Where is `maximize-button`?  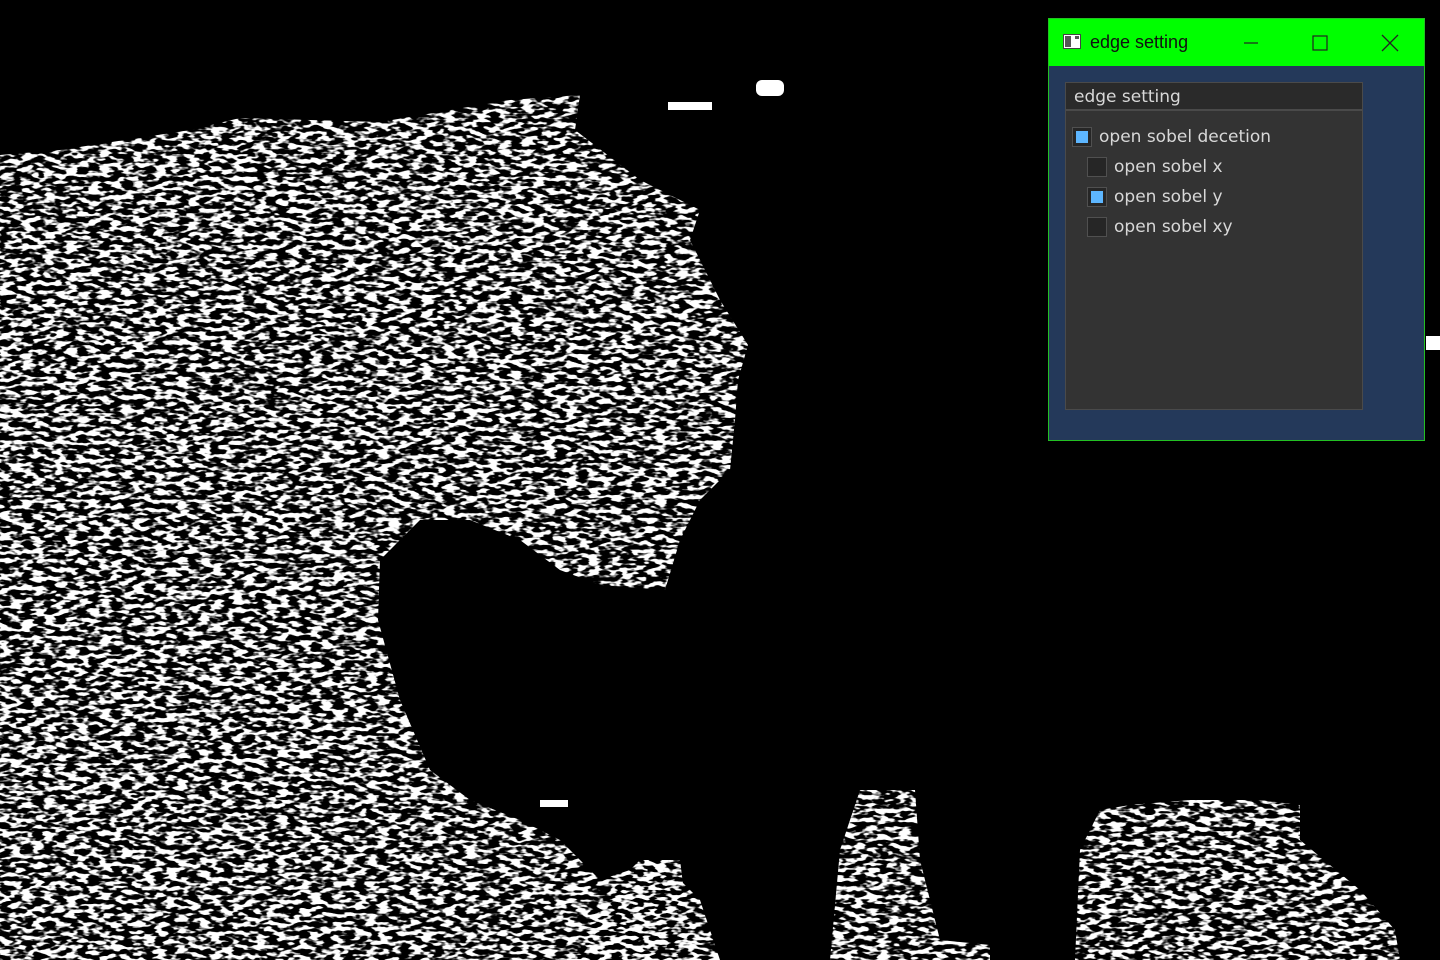
maximize-button is located at coordinates (1319, 42).